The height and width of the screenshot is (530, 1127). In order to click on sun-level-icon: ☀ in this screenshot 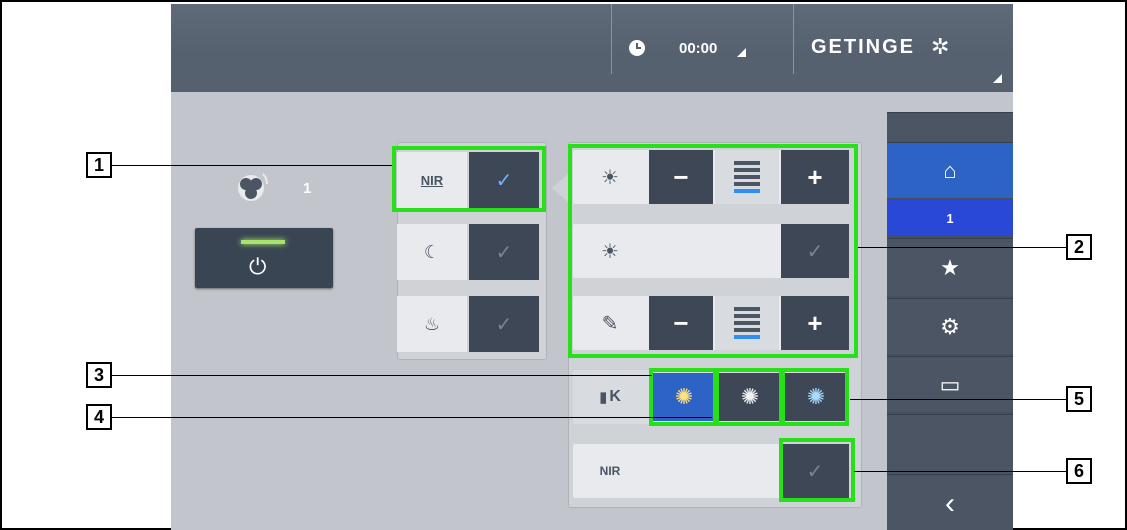, I will do `click(610, 251)`.